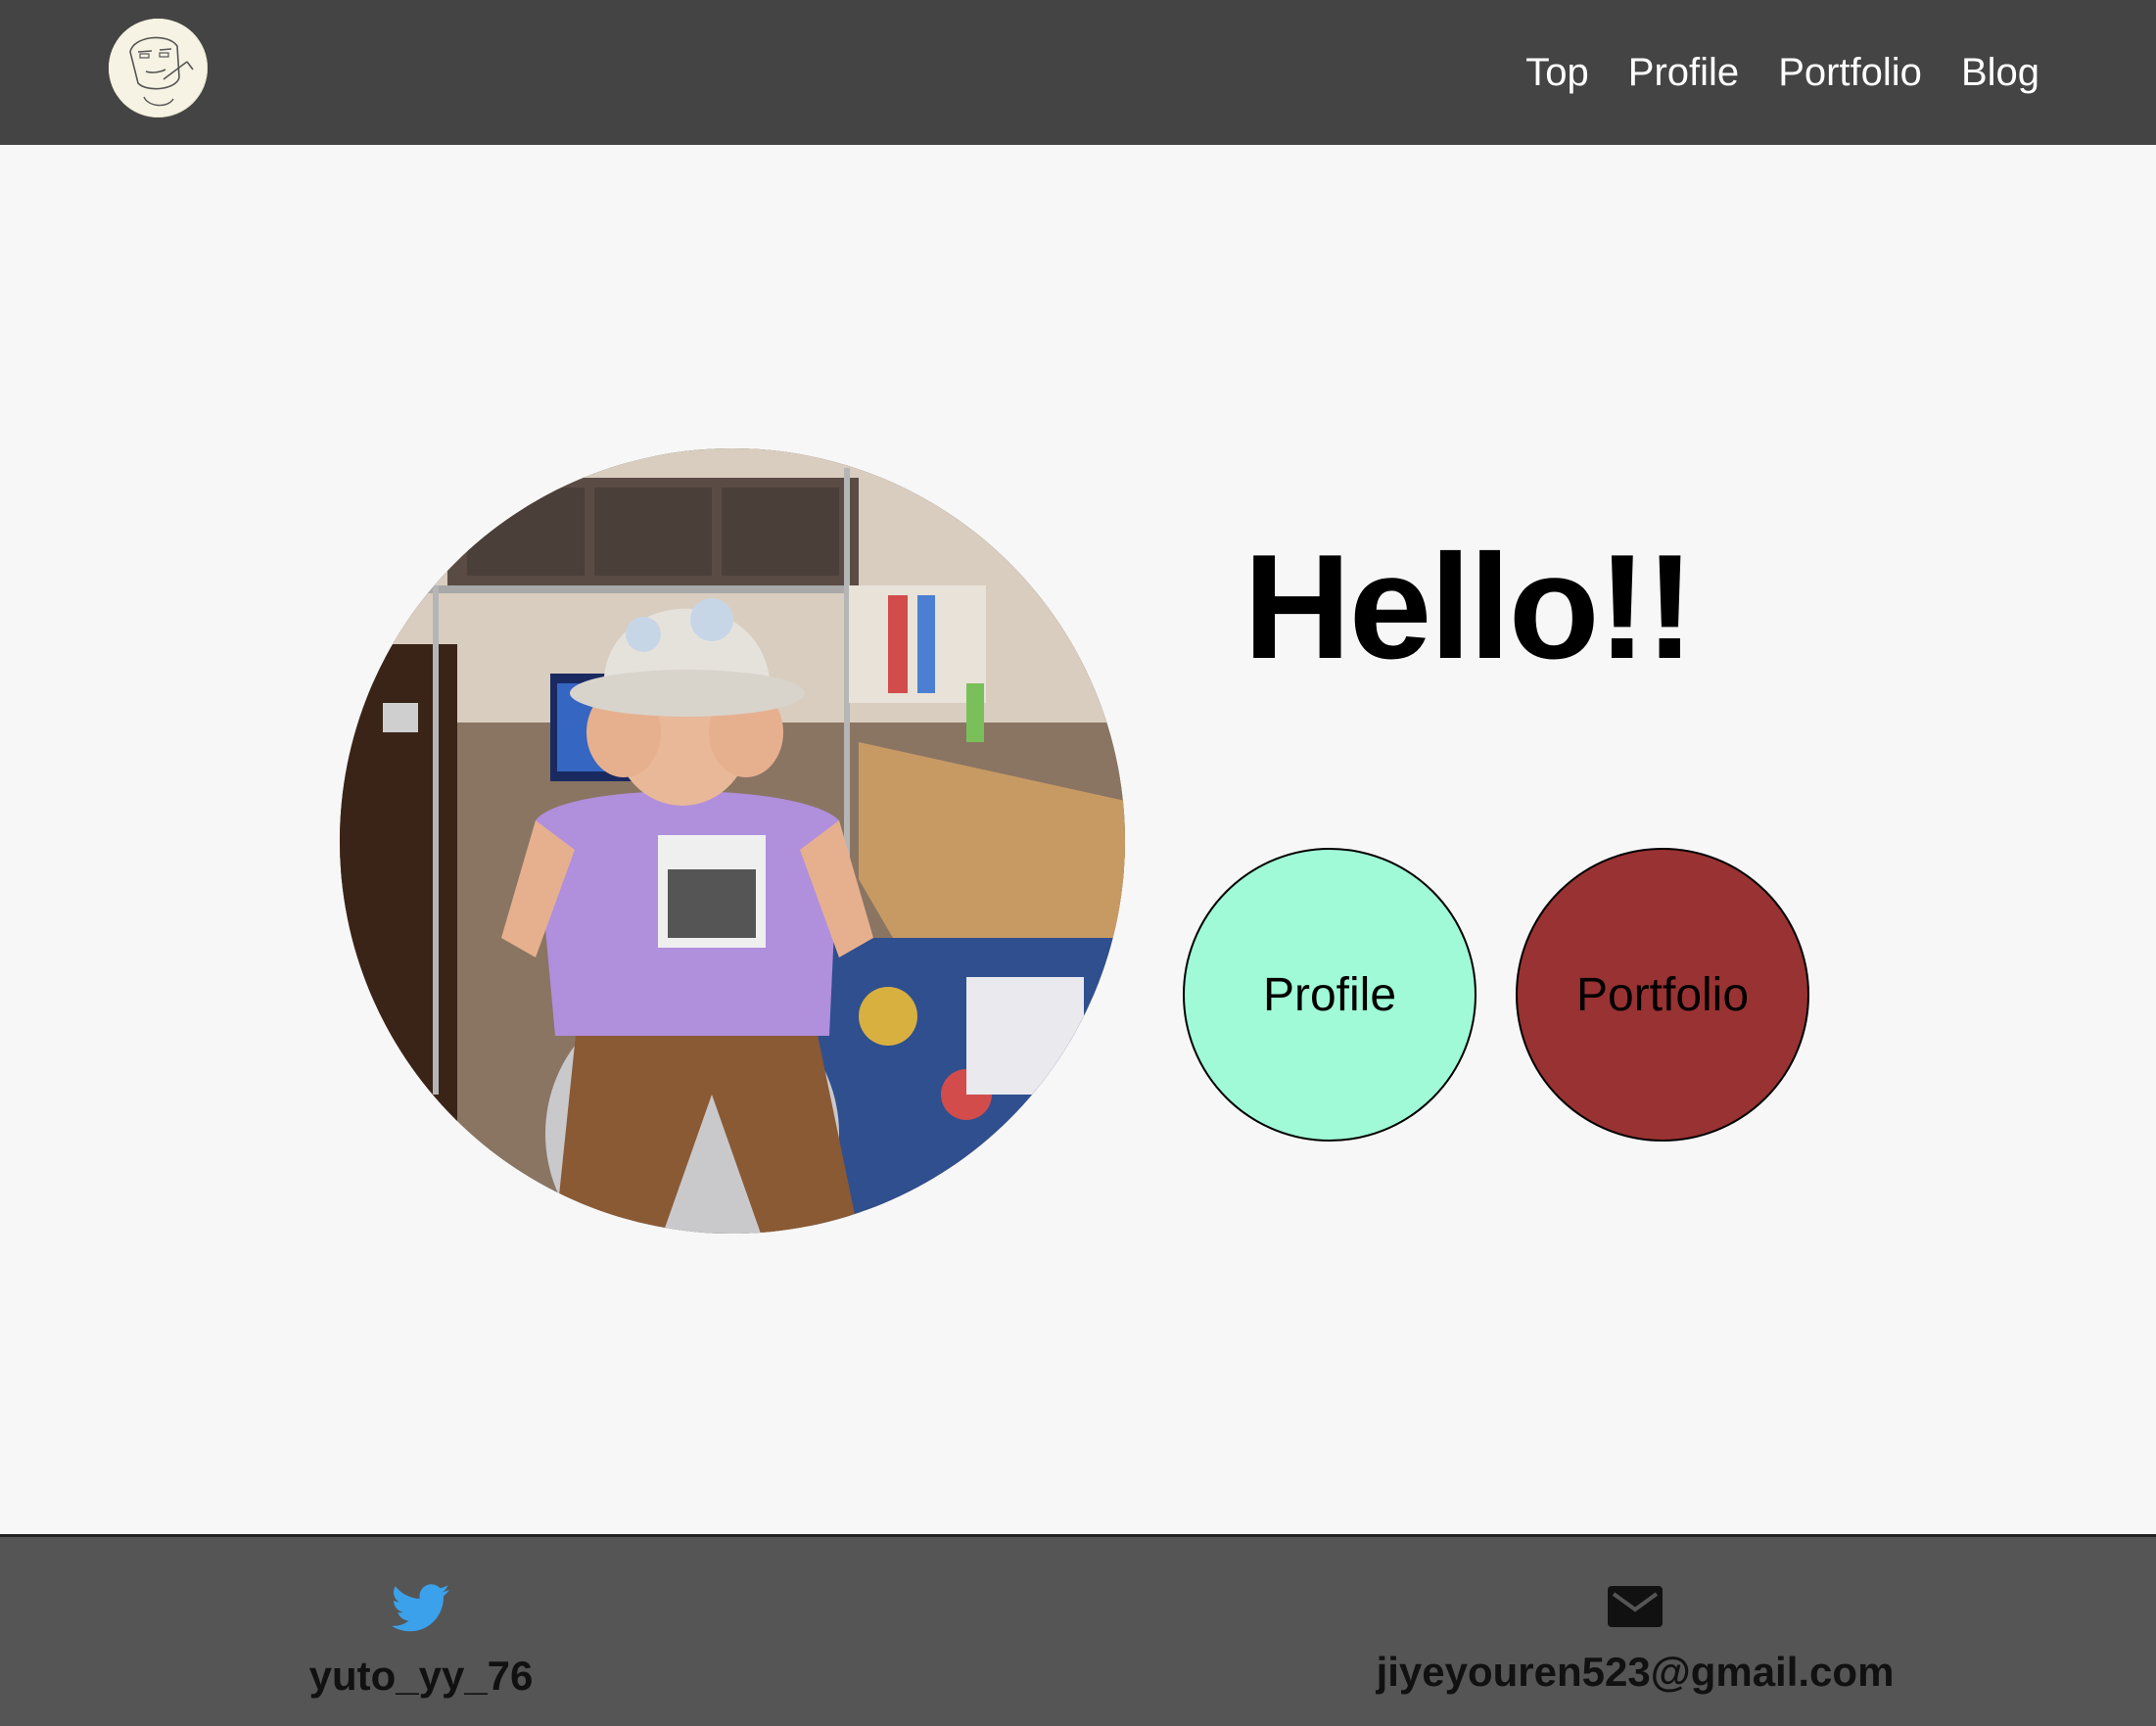  I want to click on portfolio-button: Portfolio, so click(1663, 995).